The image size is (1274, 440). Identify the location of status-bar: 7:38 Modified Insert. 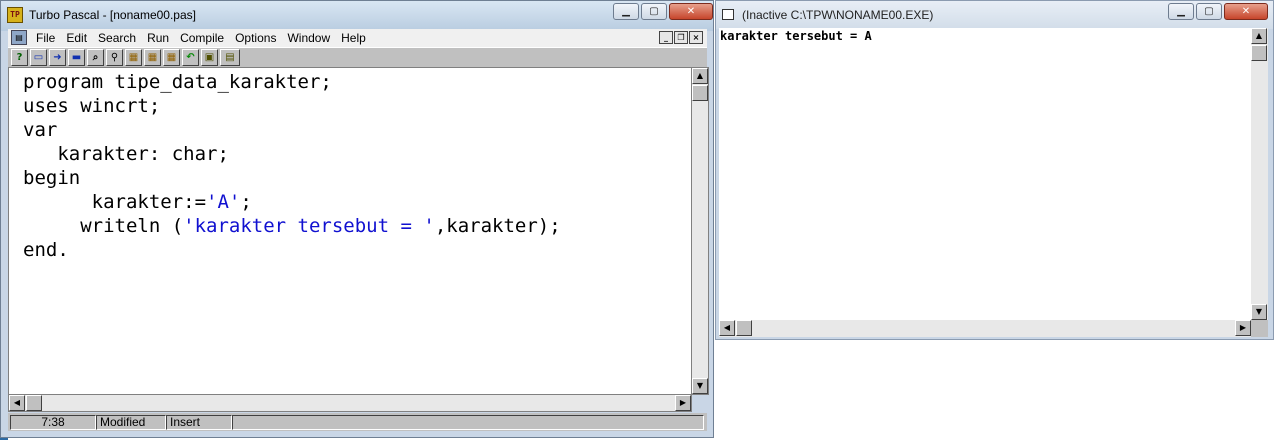
(357, 422).